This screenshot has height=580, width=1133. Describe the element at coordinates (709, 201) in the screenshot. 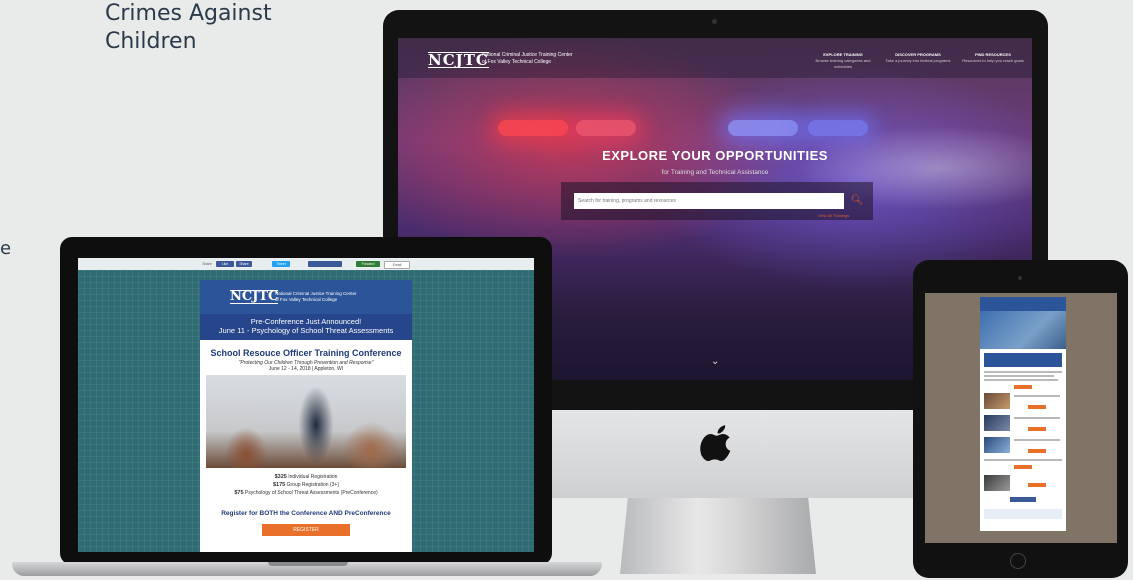

I see `search-input` at that location.